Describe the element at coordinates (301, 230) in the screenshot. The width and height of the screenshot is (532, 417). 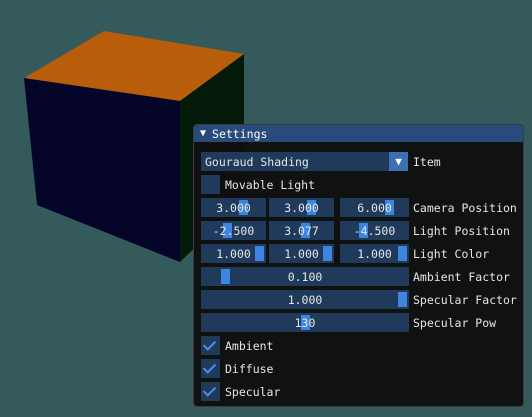
I see `light-position-y: 3.077` at that location.